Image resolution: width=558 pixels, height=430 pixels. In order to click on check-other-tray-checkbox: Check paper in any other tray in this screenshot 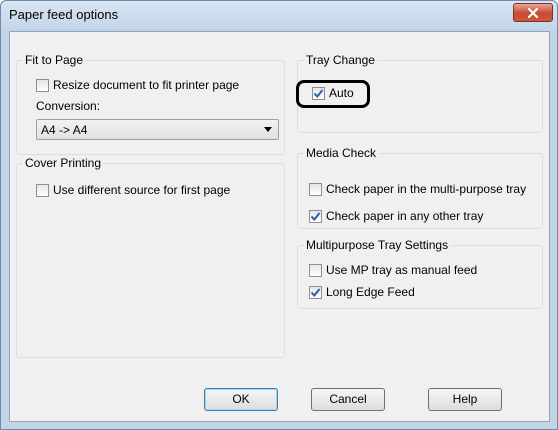, I will do `click(396, 216)`.